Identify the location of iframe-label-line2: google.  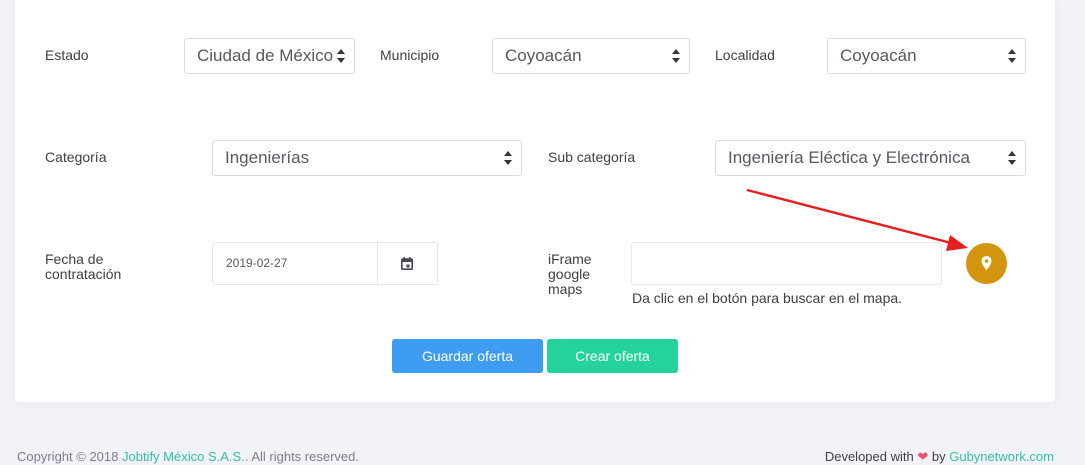
(569, 274).